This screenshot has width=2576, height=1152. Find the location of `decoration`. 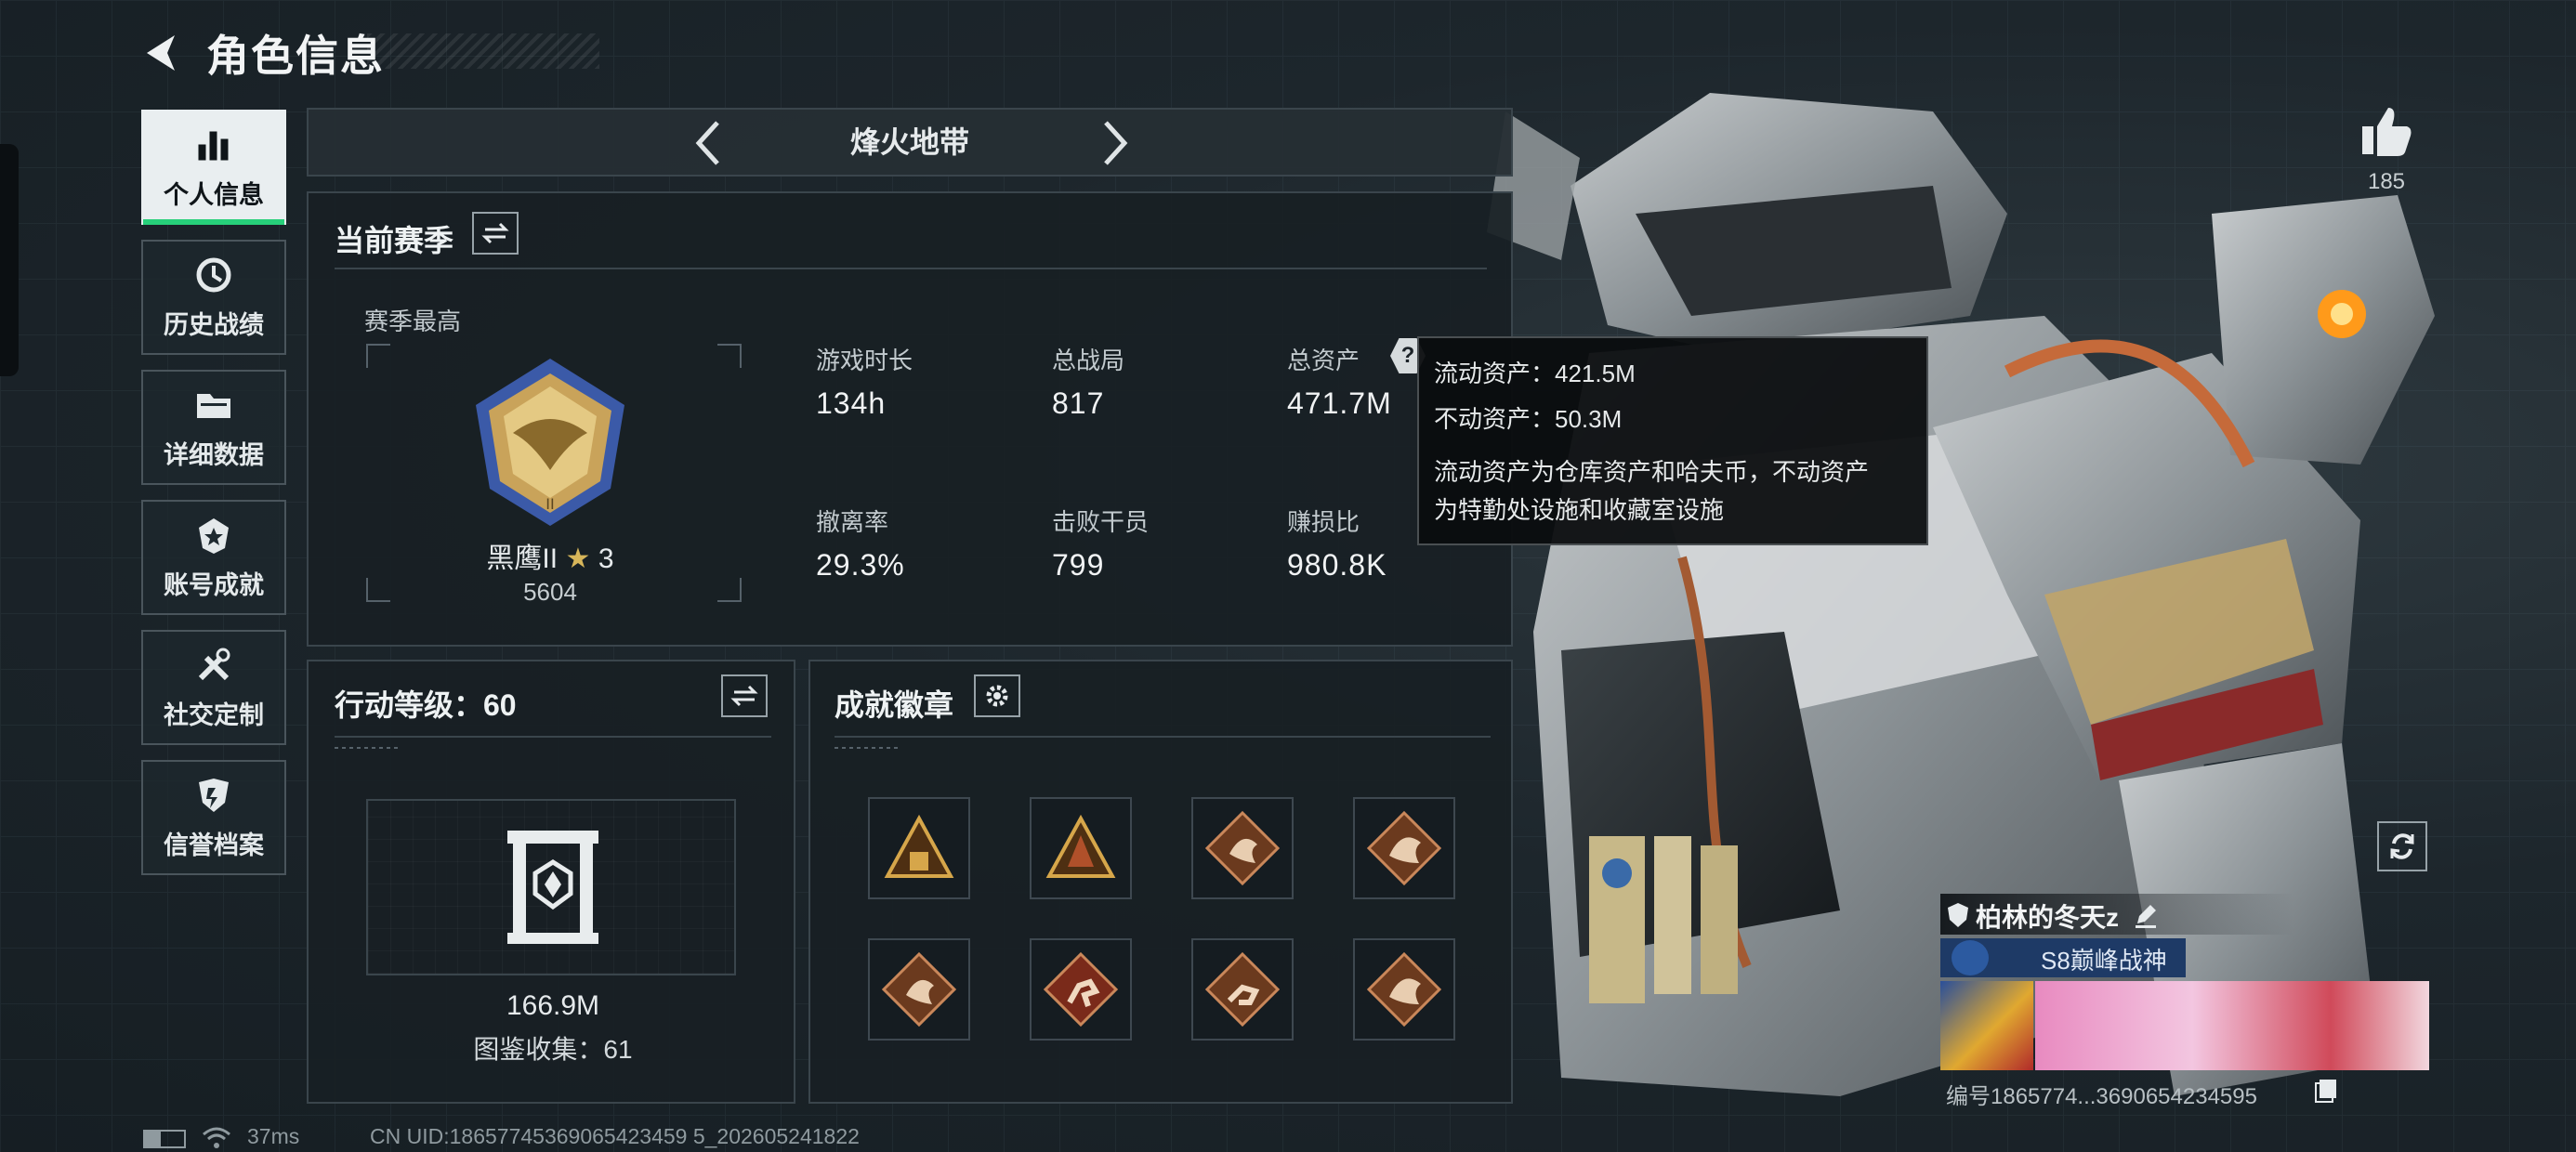

decoration is located at coordinates (367, 748).